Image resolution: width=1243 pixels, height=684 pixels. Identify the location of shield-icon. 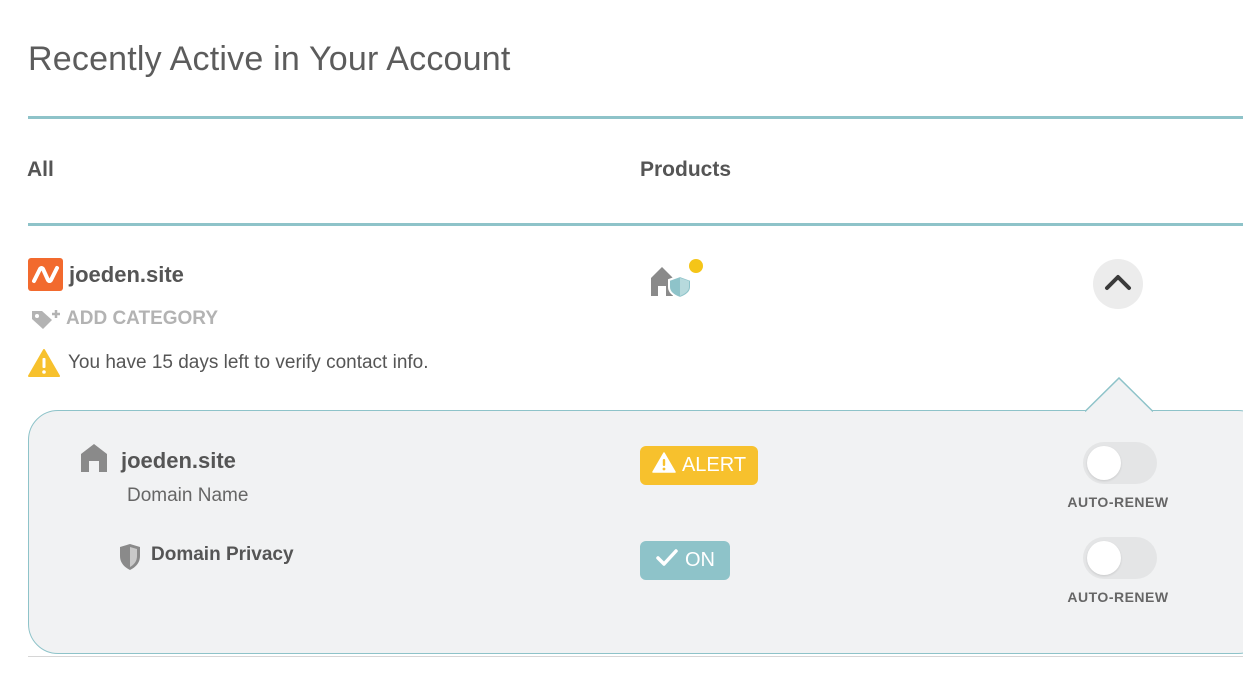
(130, 557).